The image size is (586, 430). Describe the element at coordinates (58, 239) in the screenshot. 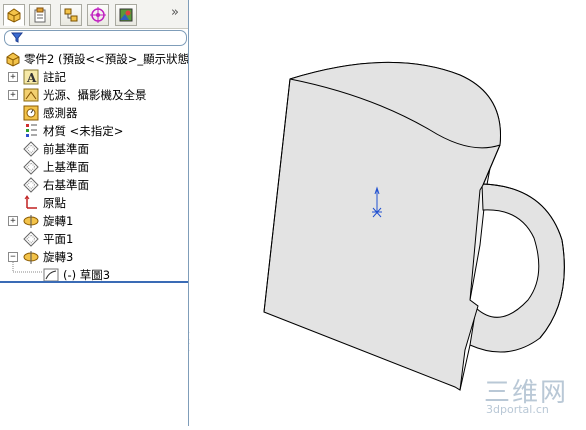

I see `tree-item-label: 平面1` at that location.